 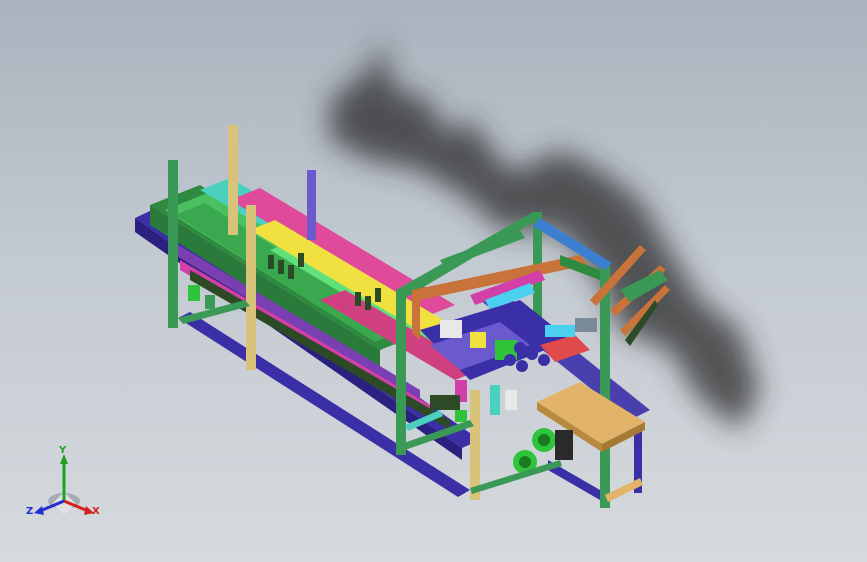 What do you see at coordinates (64, 484) in the screenshot?
I see `coordinate-triad: Y X Z` at bounding box center [64, 484].